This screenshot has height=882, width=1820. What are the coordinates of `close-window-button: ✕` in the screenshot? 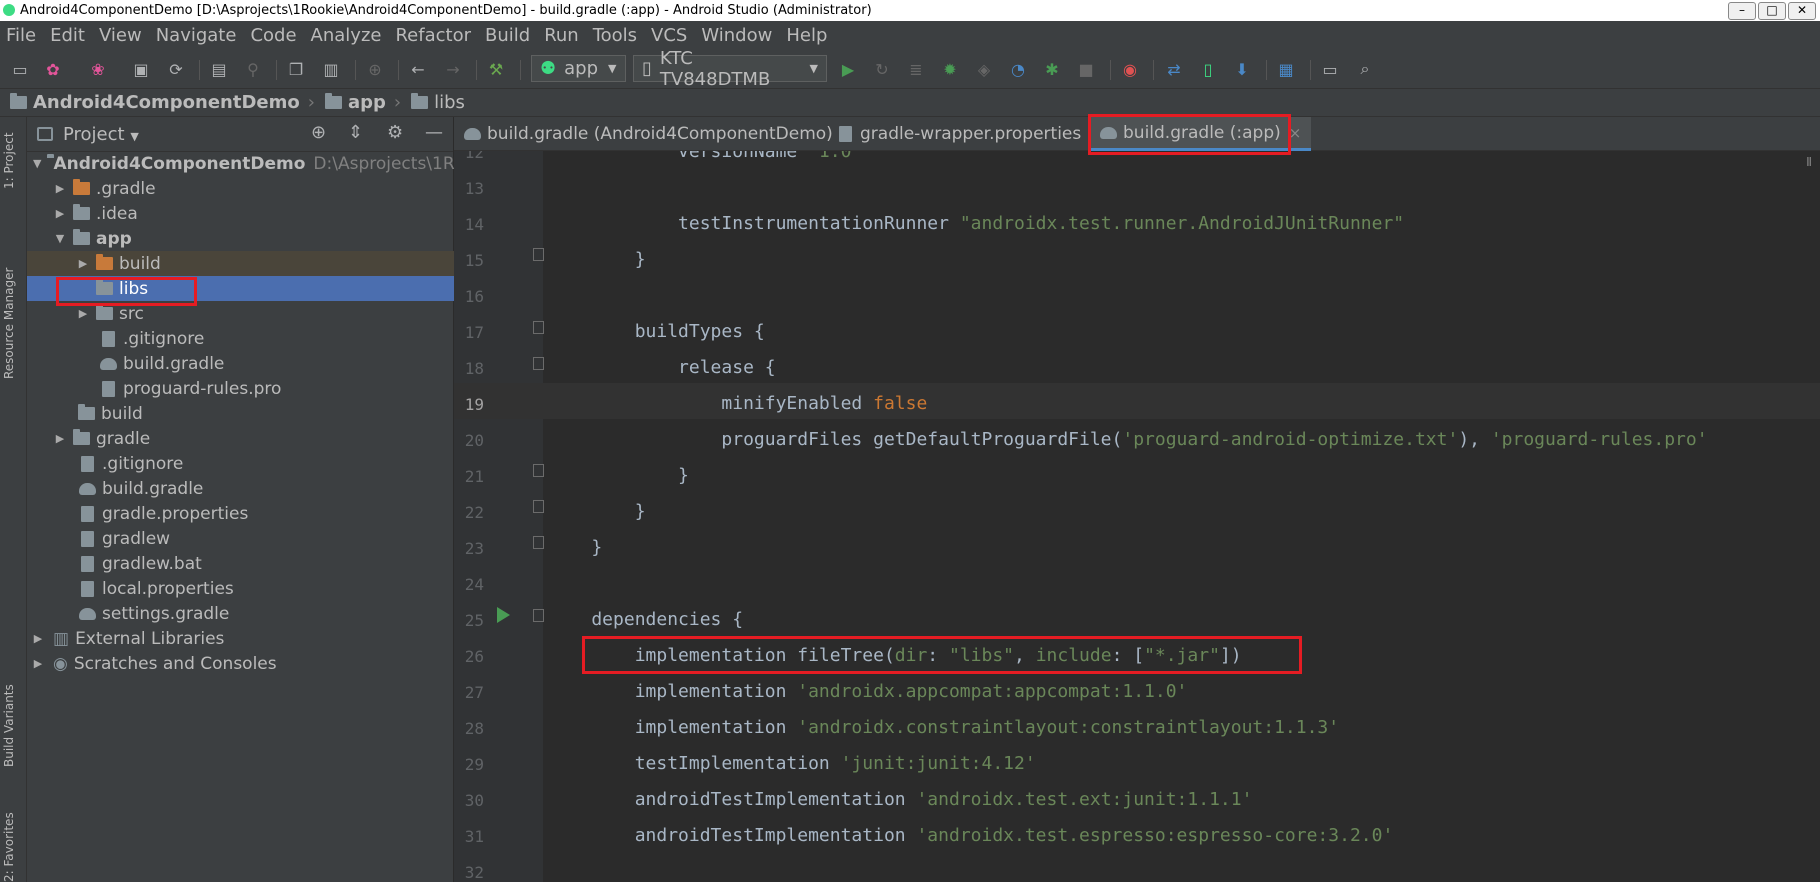 It's located at (1802, 11).